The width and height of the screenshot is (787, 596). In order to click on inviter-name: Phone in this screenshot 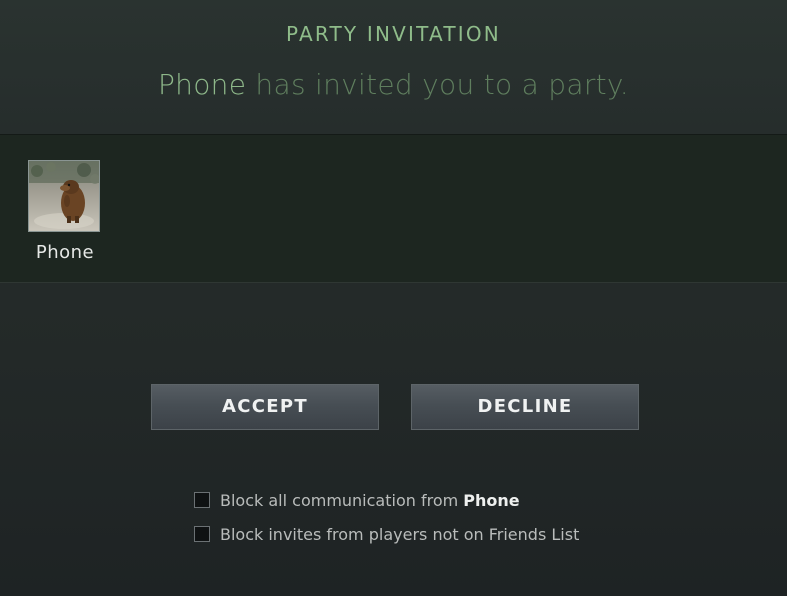, I will do `click(202, 84)`.